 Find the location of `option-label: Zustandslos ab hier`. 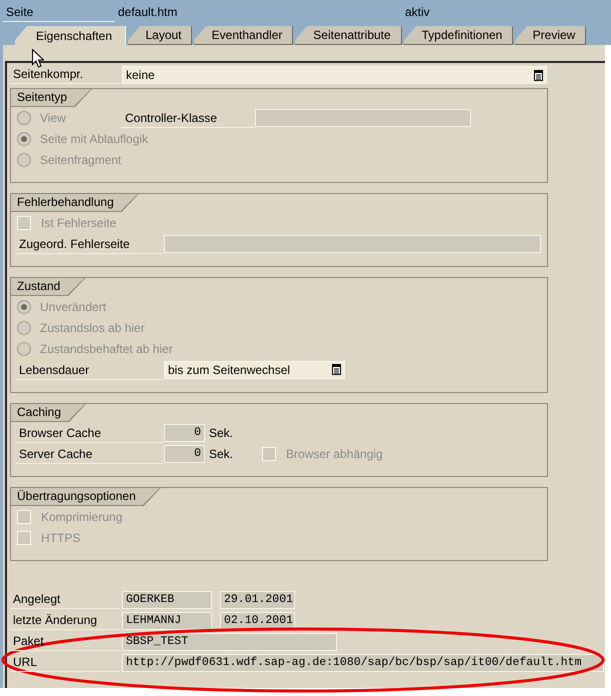

option-label: Zustandslos ab hier is located at coordinates (92, 327).